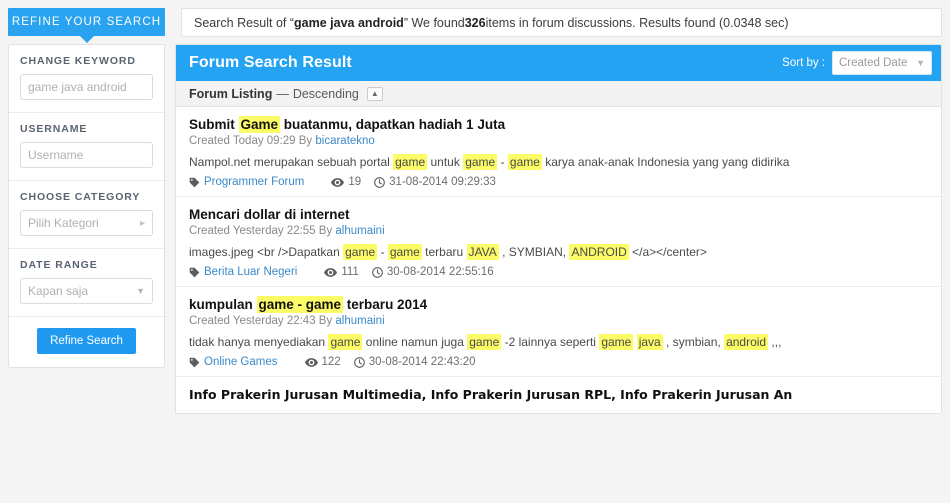  I want to click on result-title: Mencari dollar di internet, so click(558, 214).